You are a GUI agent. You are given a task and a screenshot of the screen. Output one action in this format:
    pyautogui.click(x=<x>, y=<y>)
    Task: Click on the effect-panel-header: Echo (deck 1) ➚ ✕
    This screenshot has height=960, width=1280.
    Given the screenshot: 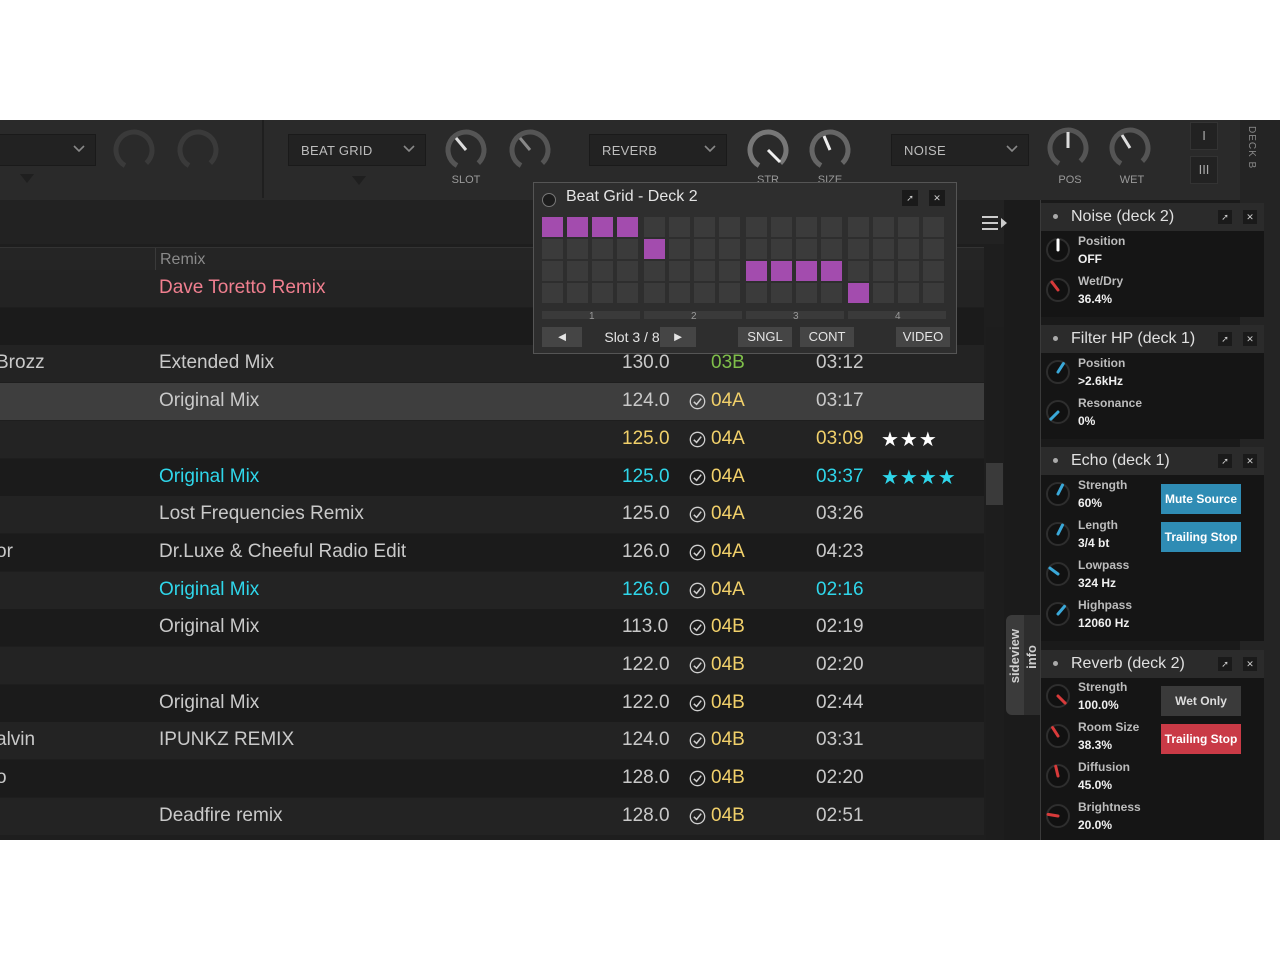 What is the action you would take?
    pyautogui.click(x=1152, y=461)
    